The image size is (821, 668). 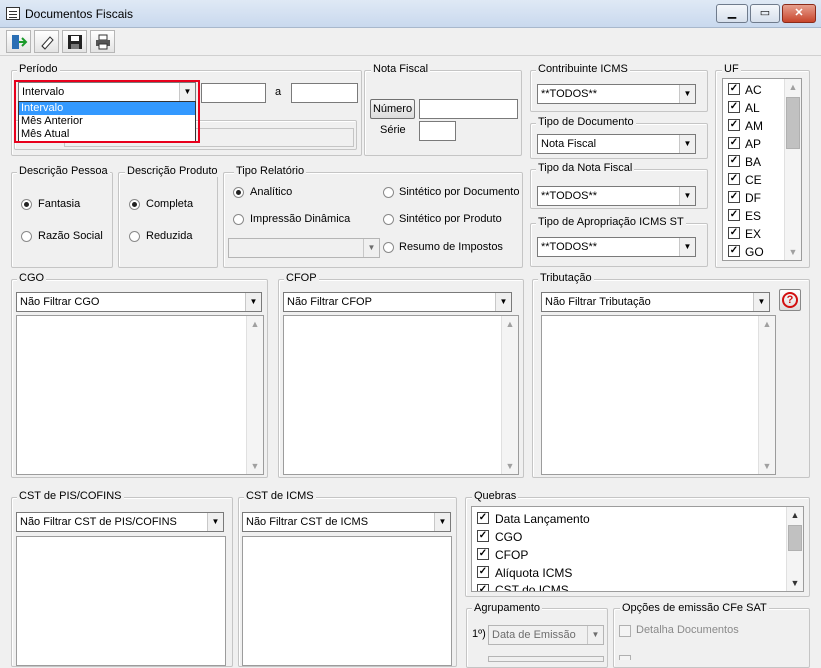 What do you see at coordinates (280, 496) in the screenshot?
I see `cst-icms-legend: CST de ICMS` at bounding box center [280, 496].